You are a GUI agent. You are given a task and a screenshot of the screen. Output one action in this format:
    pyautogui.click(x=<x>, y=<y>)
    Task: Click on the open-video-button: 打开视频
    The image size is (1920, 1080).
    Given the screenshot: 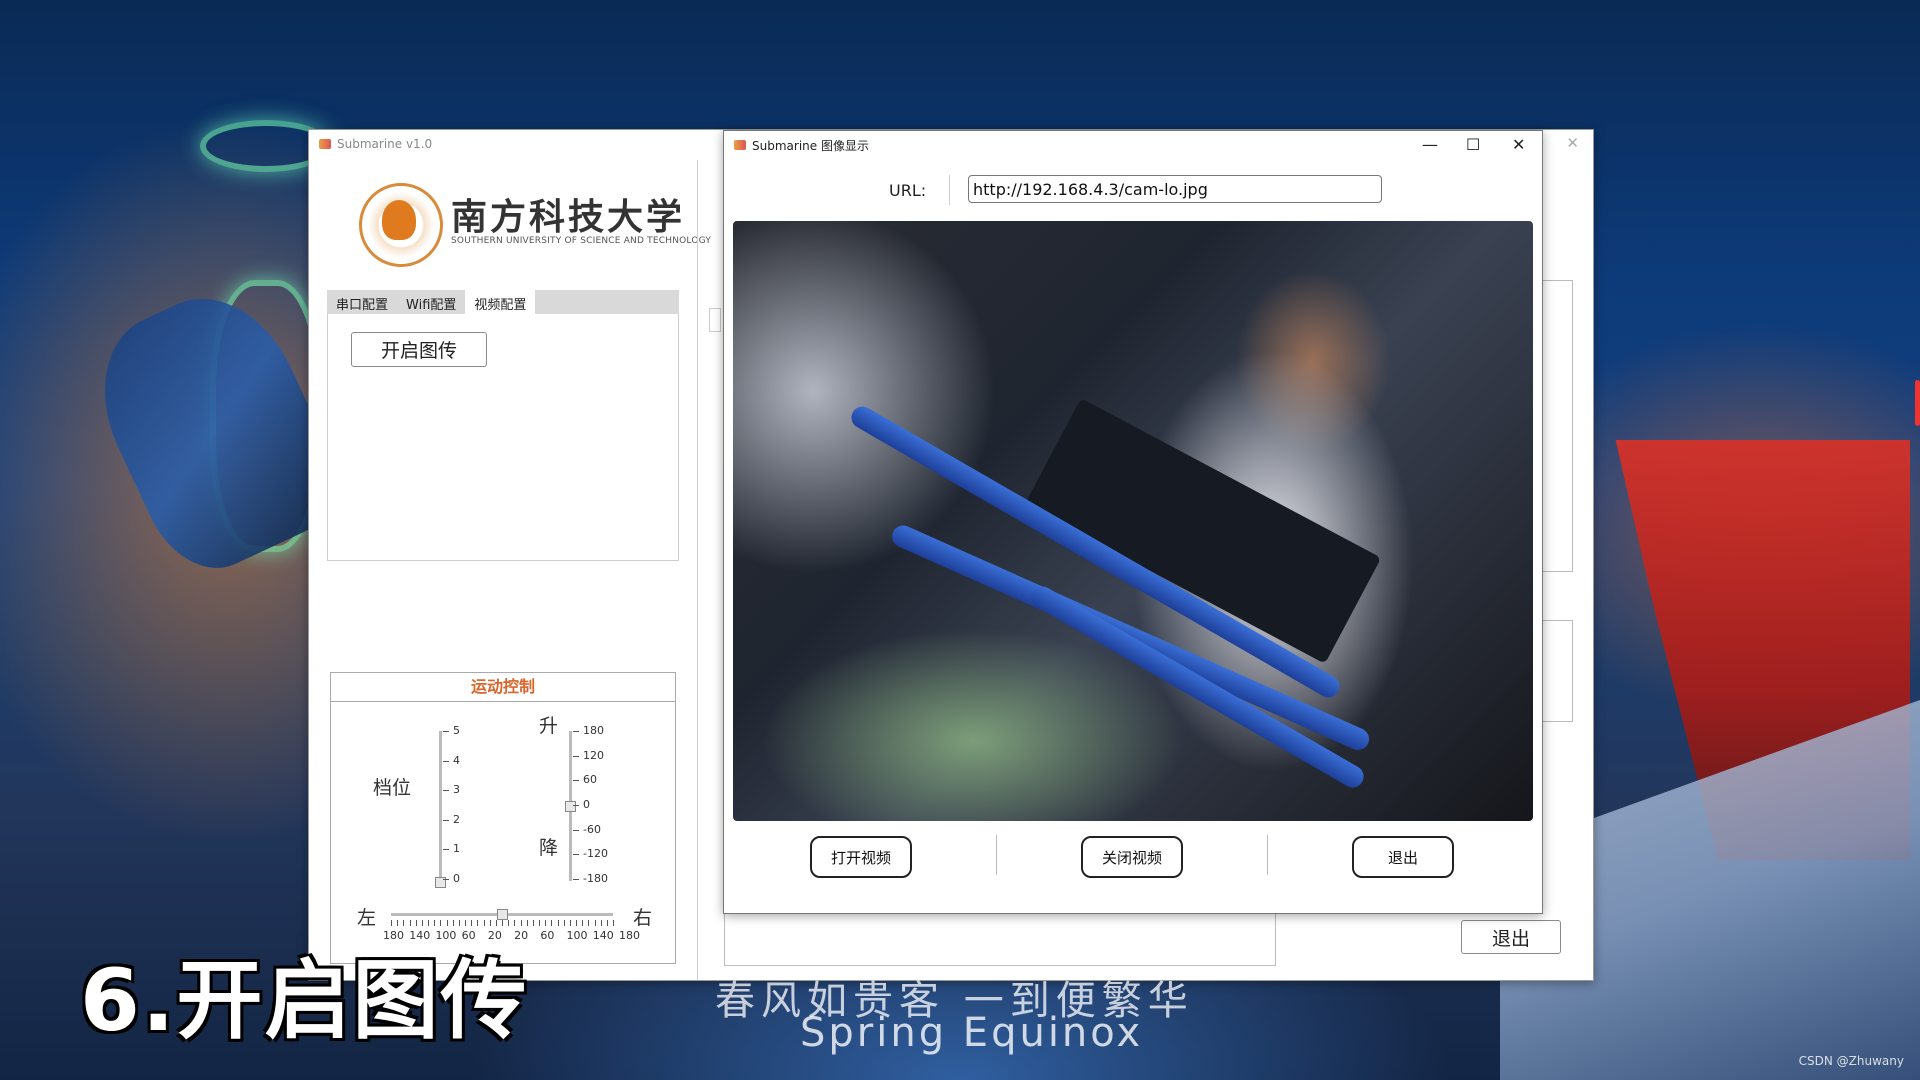 What is the action you would take?
    pyautogui.click(x=861, y=857)
    